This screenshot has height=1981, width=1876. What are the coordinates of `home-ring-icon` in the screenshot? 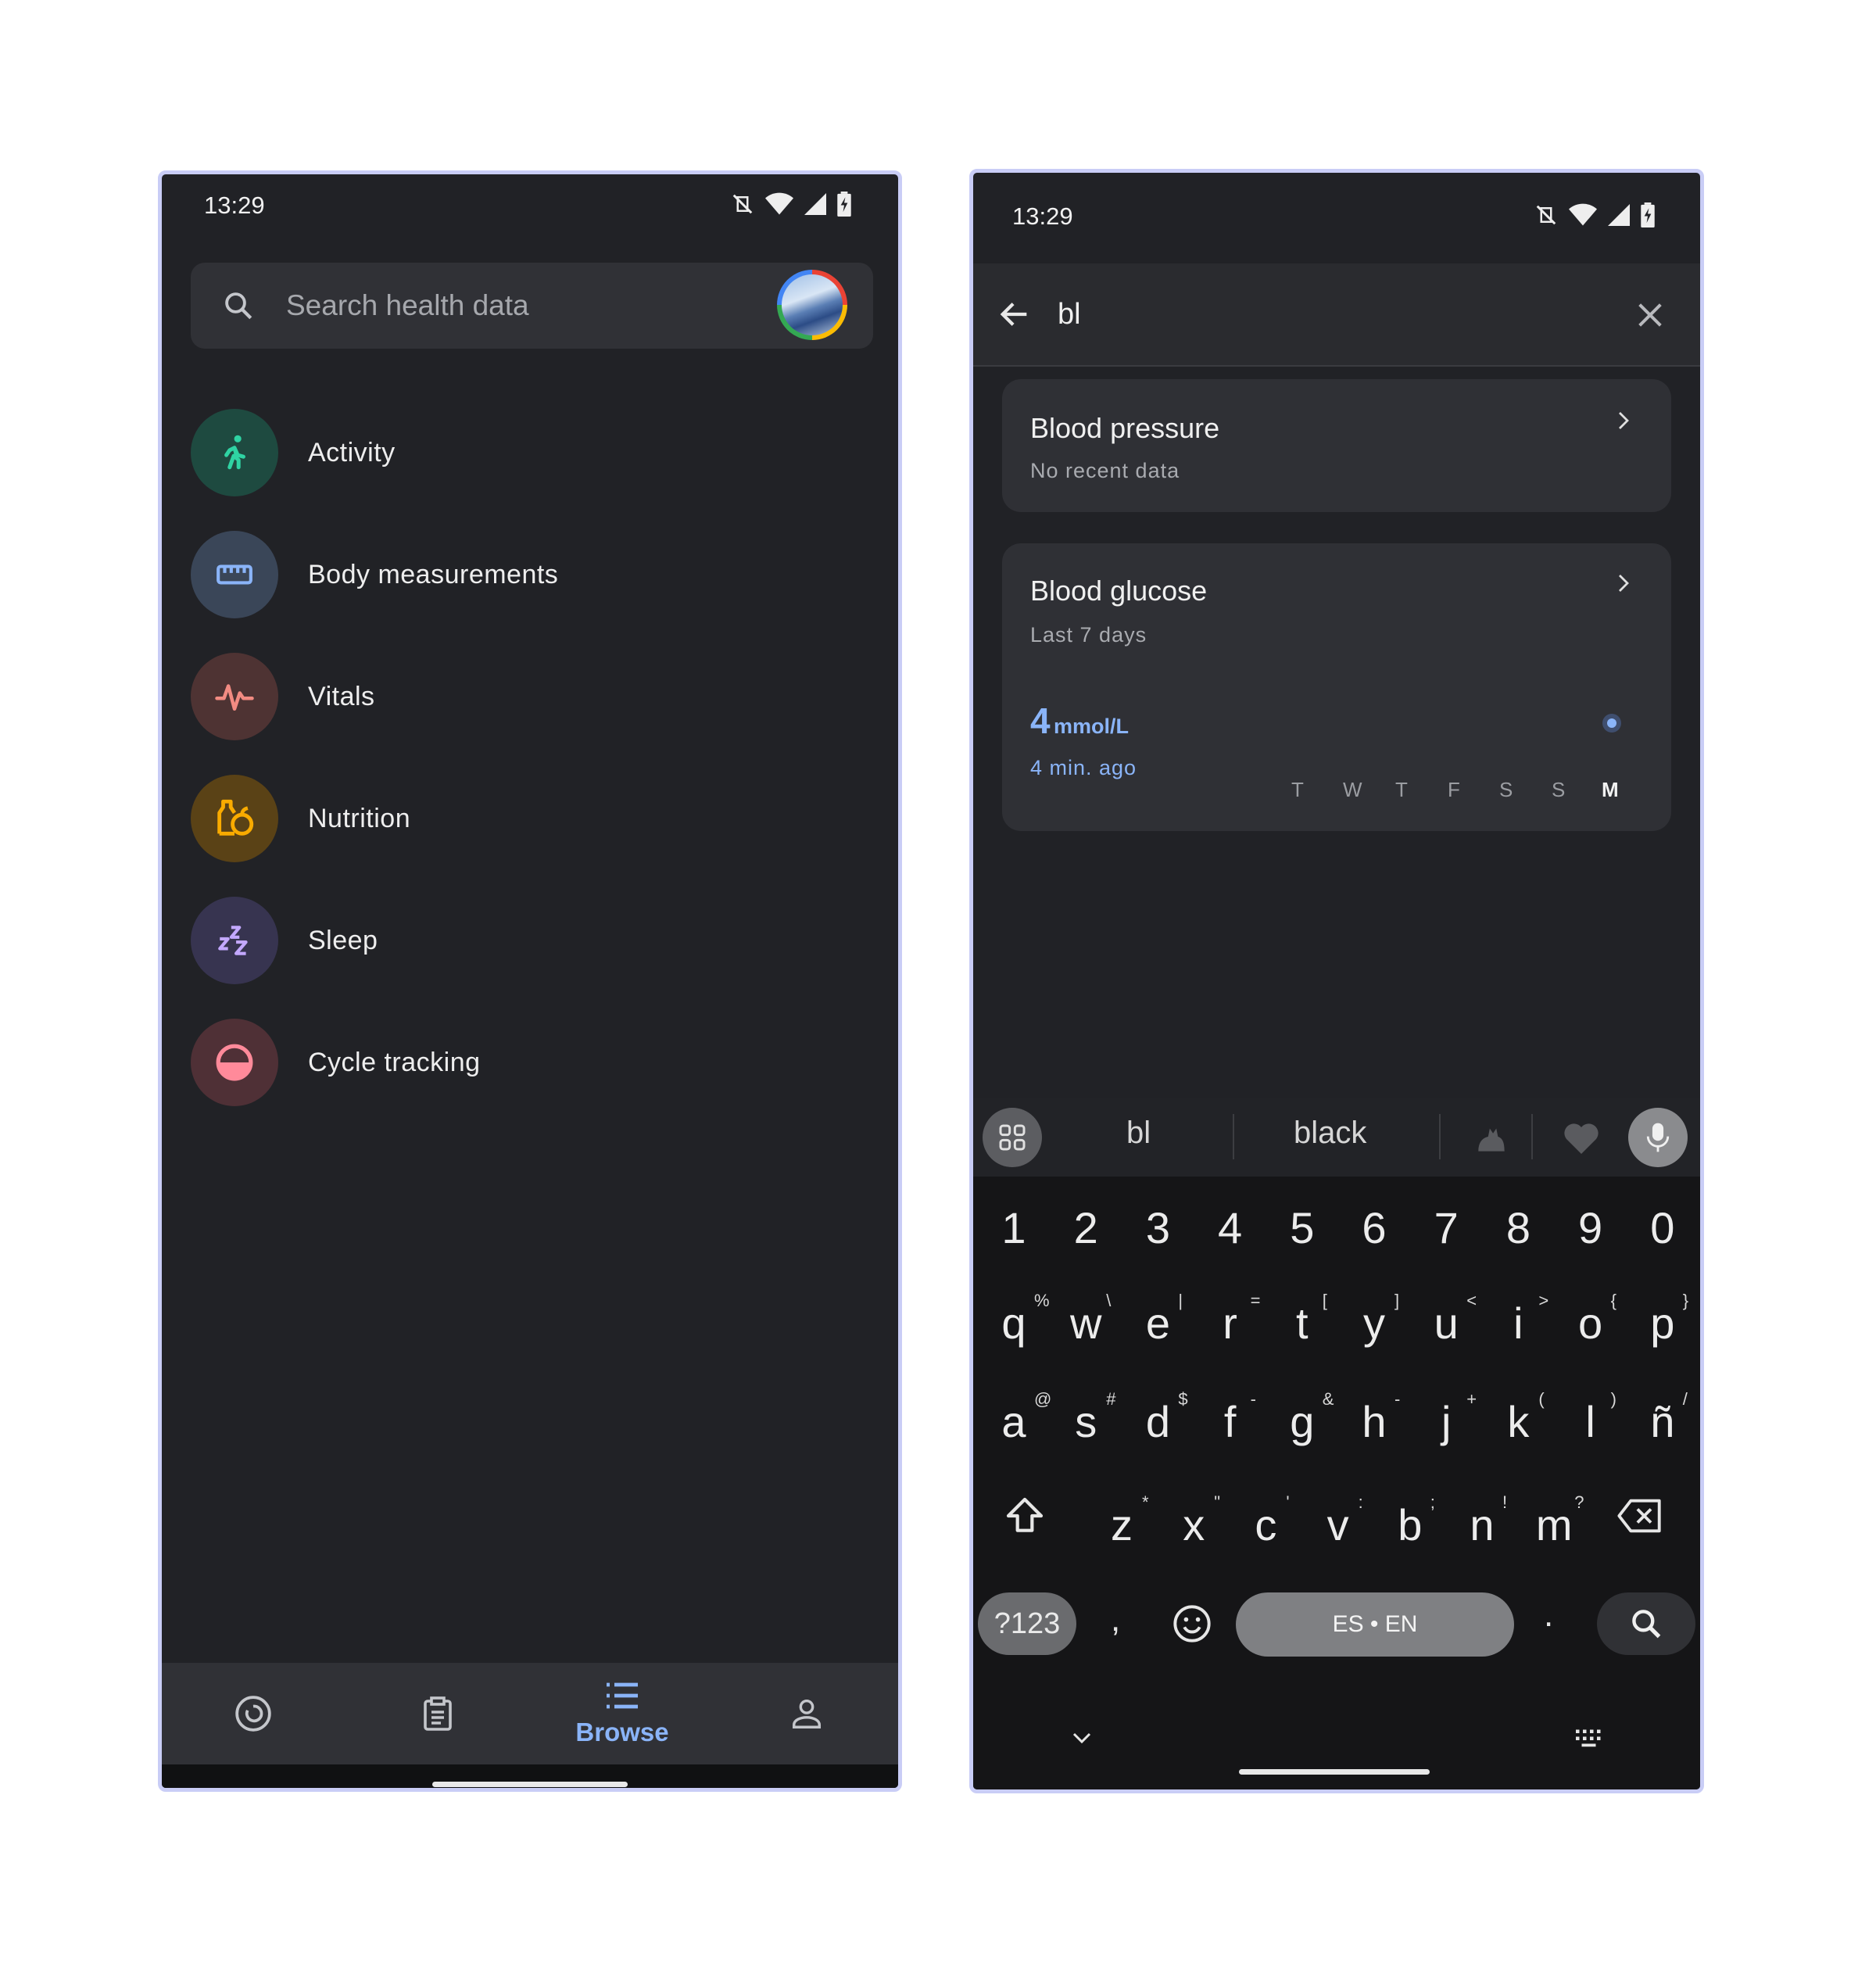 It's located at (253, 1714).